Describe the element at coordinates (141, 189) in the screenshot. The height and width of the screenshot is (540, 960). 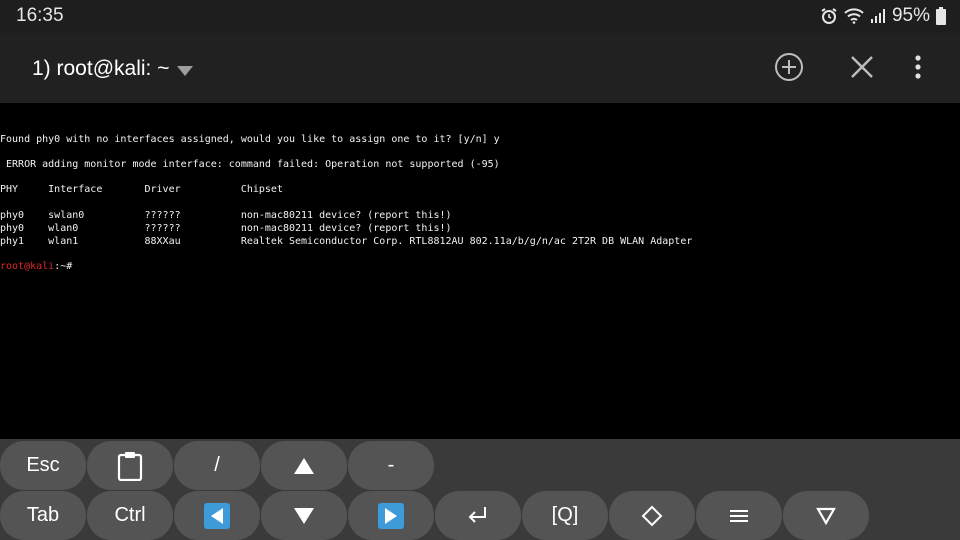
I see `terminal-line: PHY Interface Driver Chipset` at that location.